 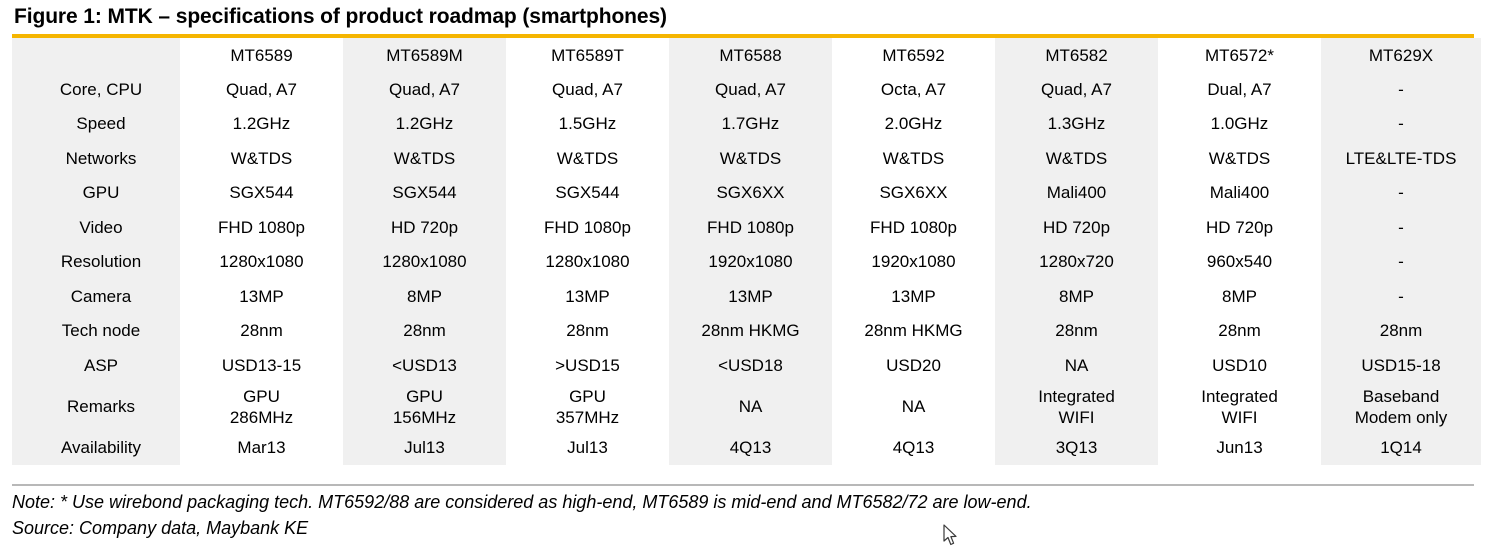 What do you see at coordinates (1401, 158) in the screenshot?
I see `cell-mt629x-networks: LTE&LTE-TDS` at bounding box center [1401, 158].